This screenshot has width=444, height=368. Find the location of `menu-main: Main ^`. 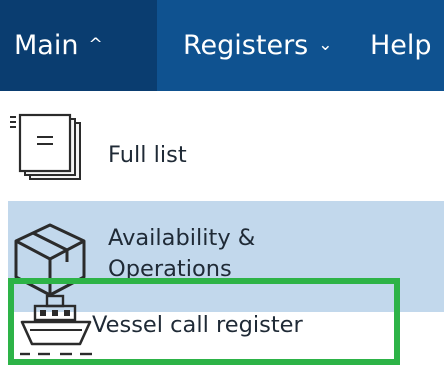

menu-main: Main ^ is located at coordinates (78, 45).